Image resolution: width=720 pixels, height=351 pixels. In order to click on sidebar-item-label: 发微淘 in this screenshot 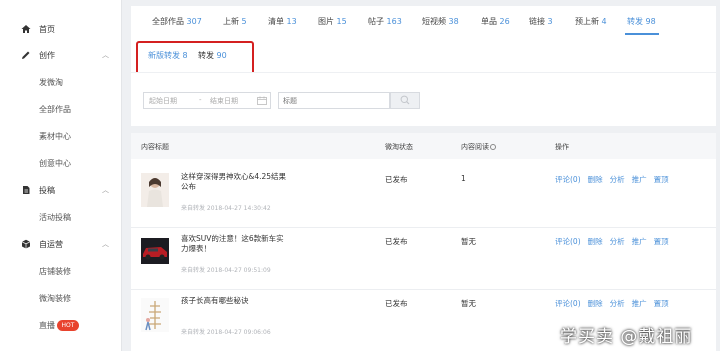, I will do `click(51, 82)`.